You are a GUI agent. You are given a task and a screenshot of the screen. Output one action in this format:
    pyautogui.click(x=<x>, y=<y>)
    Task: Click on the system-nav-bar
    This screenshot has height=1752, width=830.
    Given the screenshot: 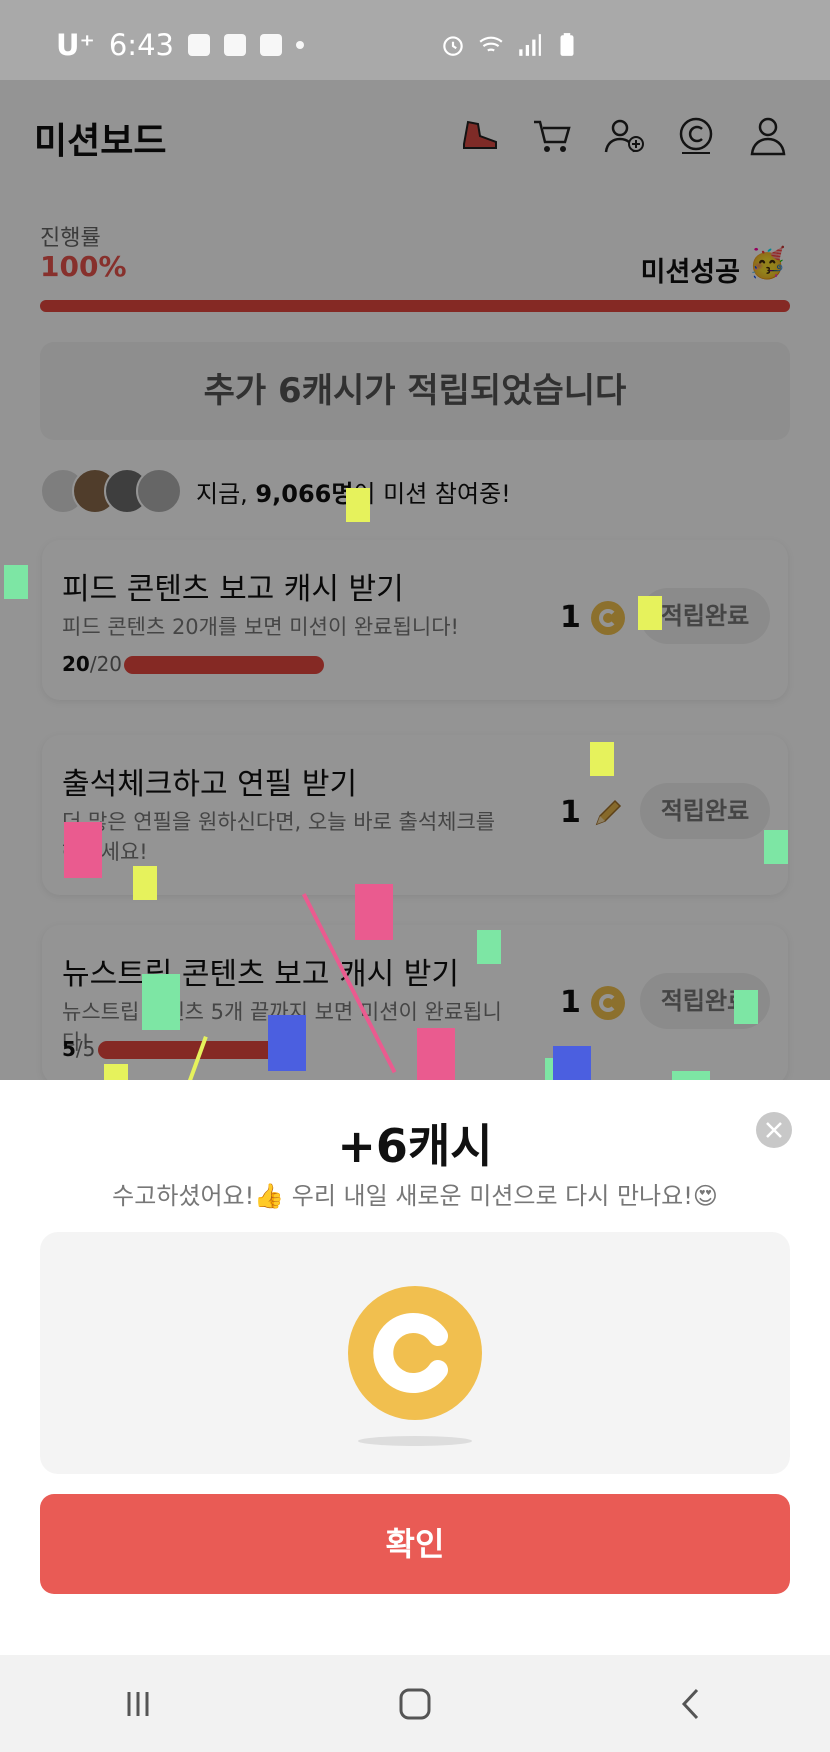 What is the action you would take?
    pyautogui.click(x=415, y=1703)
    